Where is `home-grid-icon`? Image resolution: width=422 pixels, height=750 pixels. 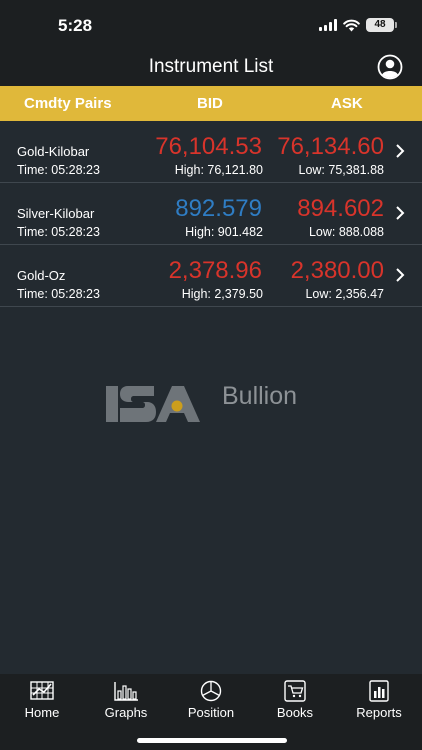 home-grid-icon is located at coordinates (42, 690).